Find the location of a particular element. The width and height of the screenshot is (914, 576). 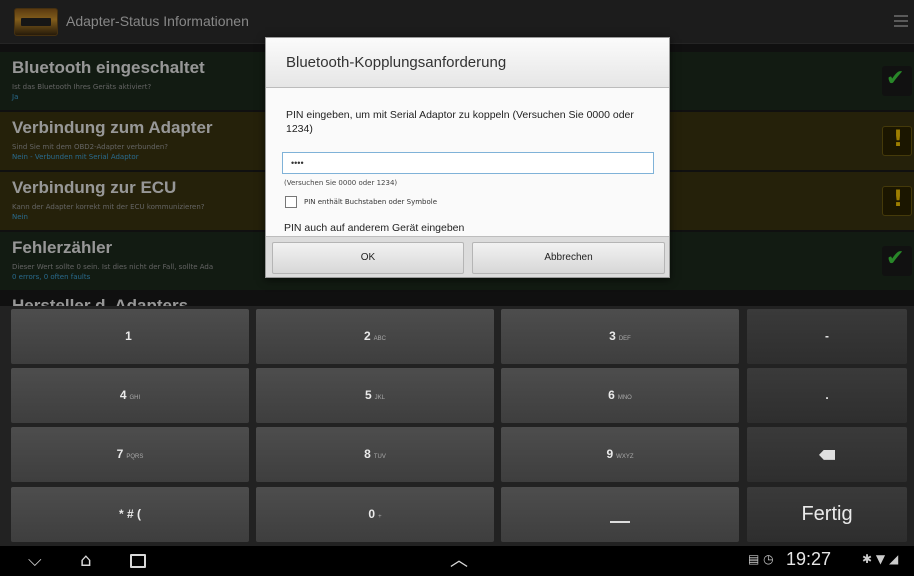

key-2: 2 ABC is located at coordinates (375, 336).